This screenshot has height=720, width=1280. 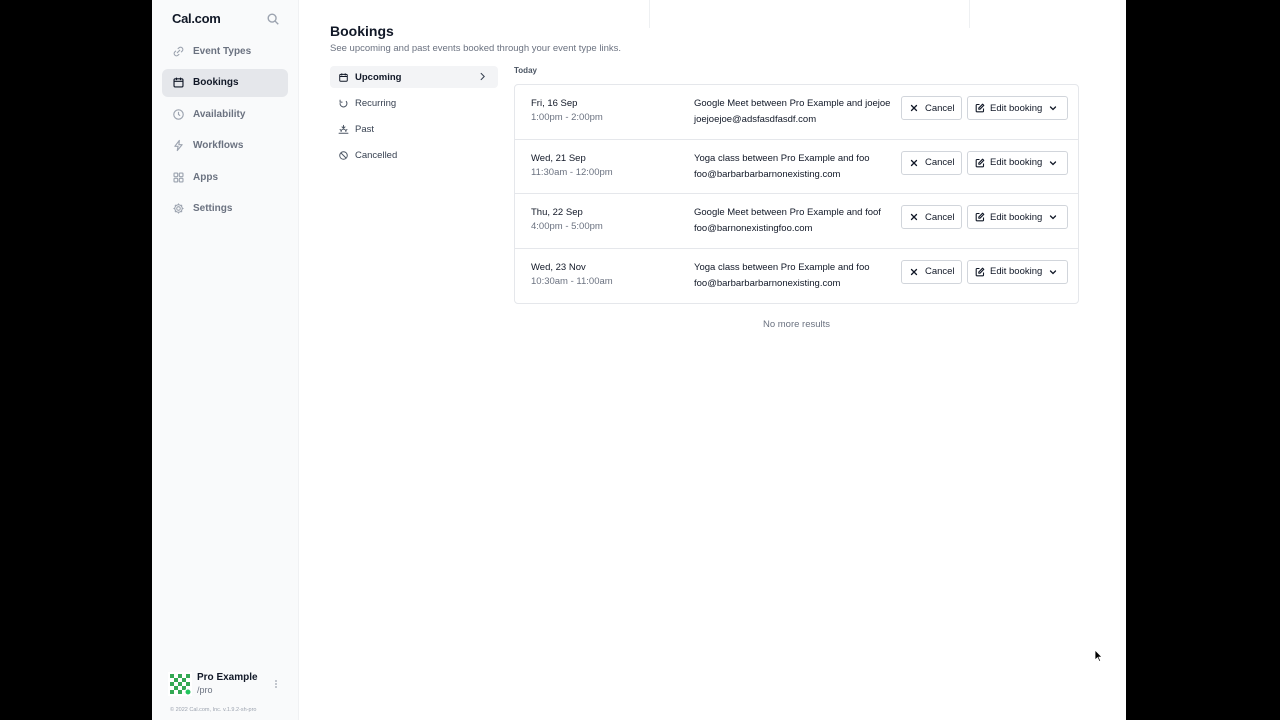 What do you see at coordinates (557, 212) in the screenshot?
I see `booking-date: Thu, 22 Sep` at bounding box center [557, 212].